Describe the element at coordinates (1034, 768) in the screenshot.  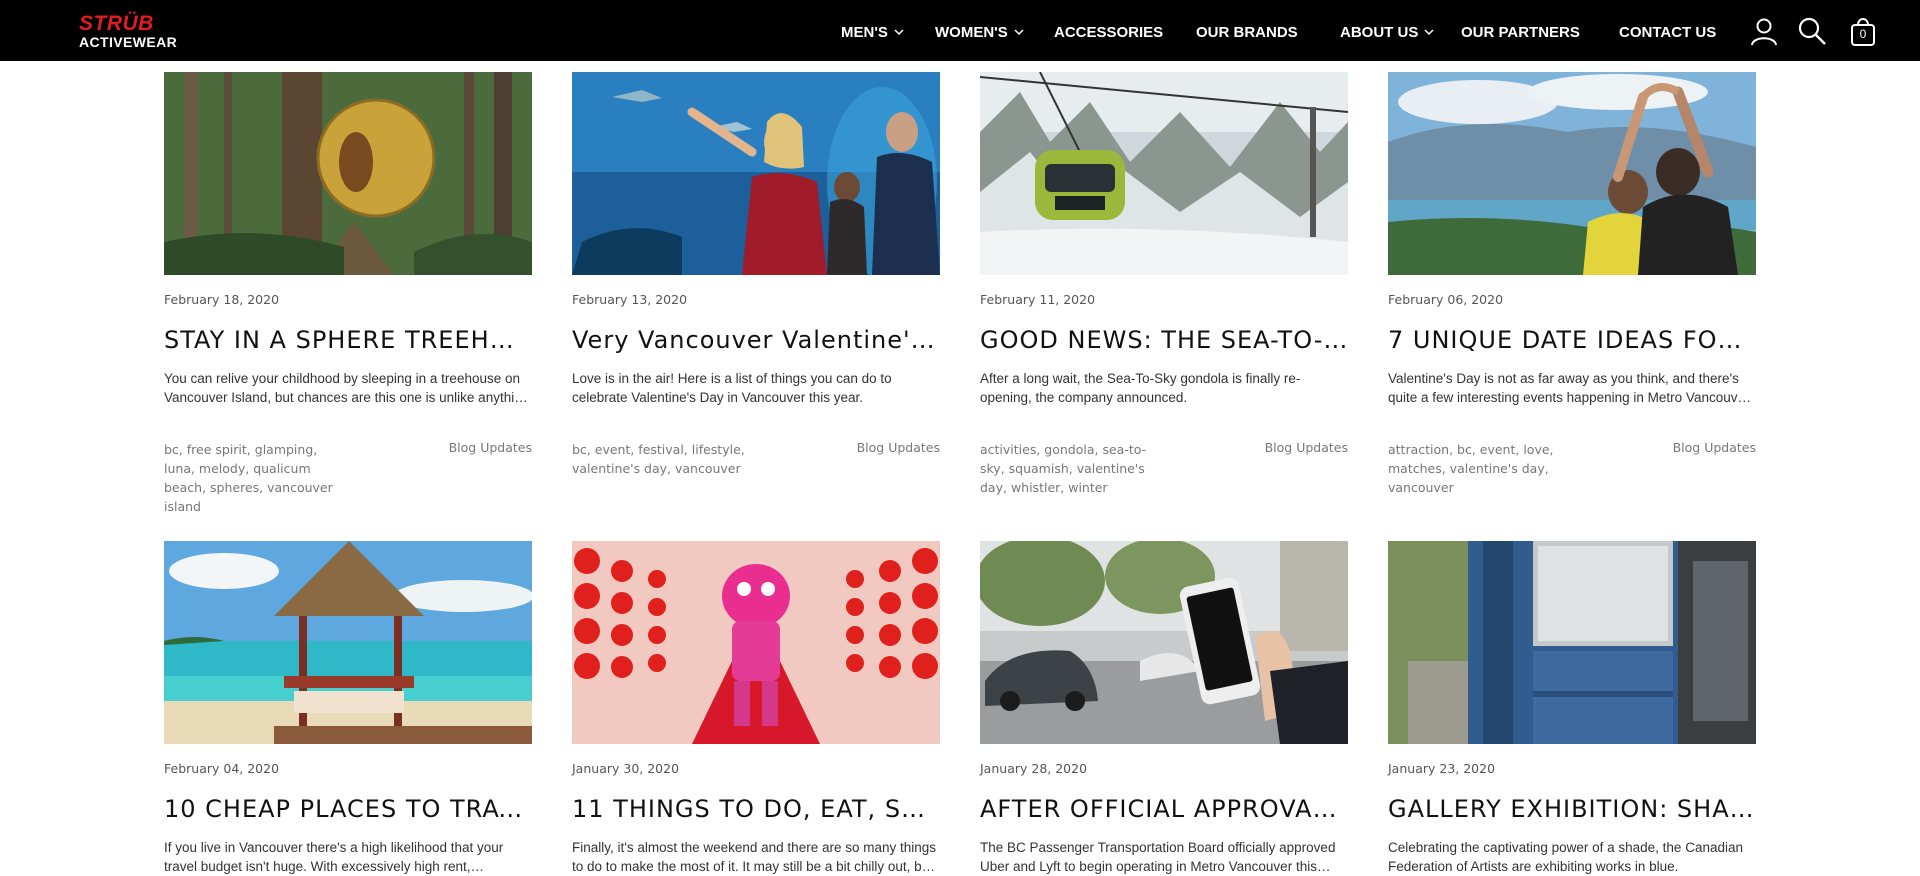
I see `post-date: January 28, 2020` at that location.